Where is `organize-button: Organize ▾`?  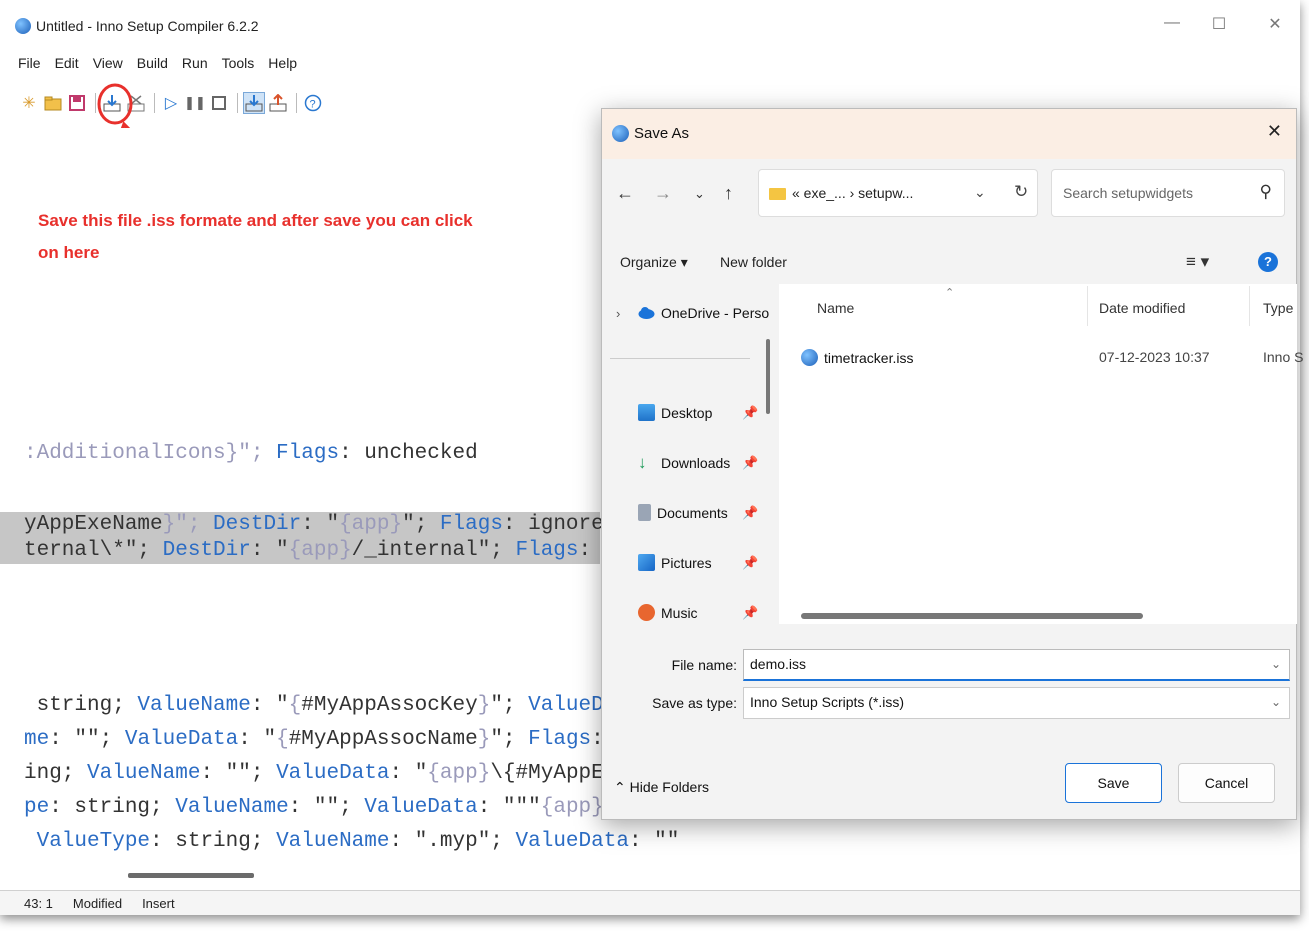 organize-button: Organize ▾ is located at coordinates (654, 262).